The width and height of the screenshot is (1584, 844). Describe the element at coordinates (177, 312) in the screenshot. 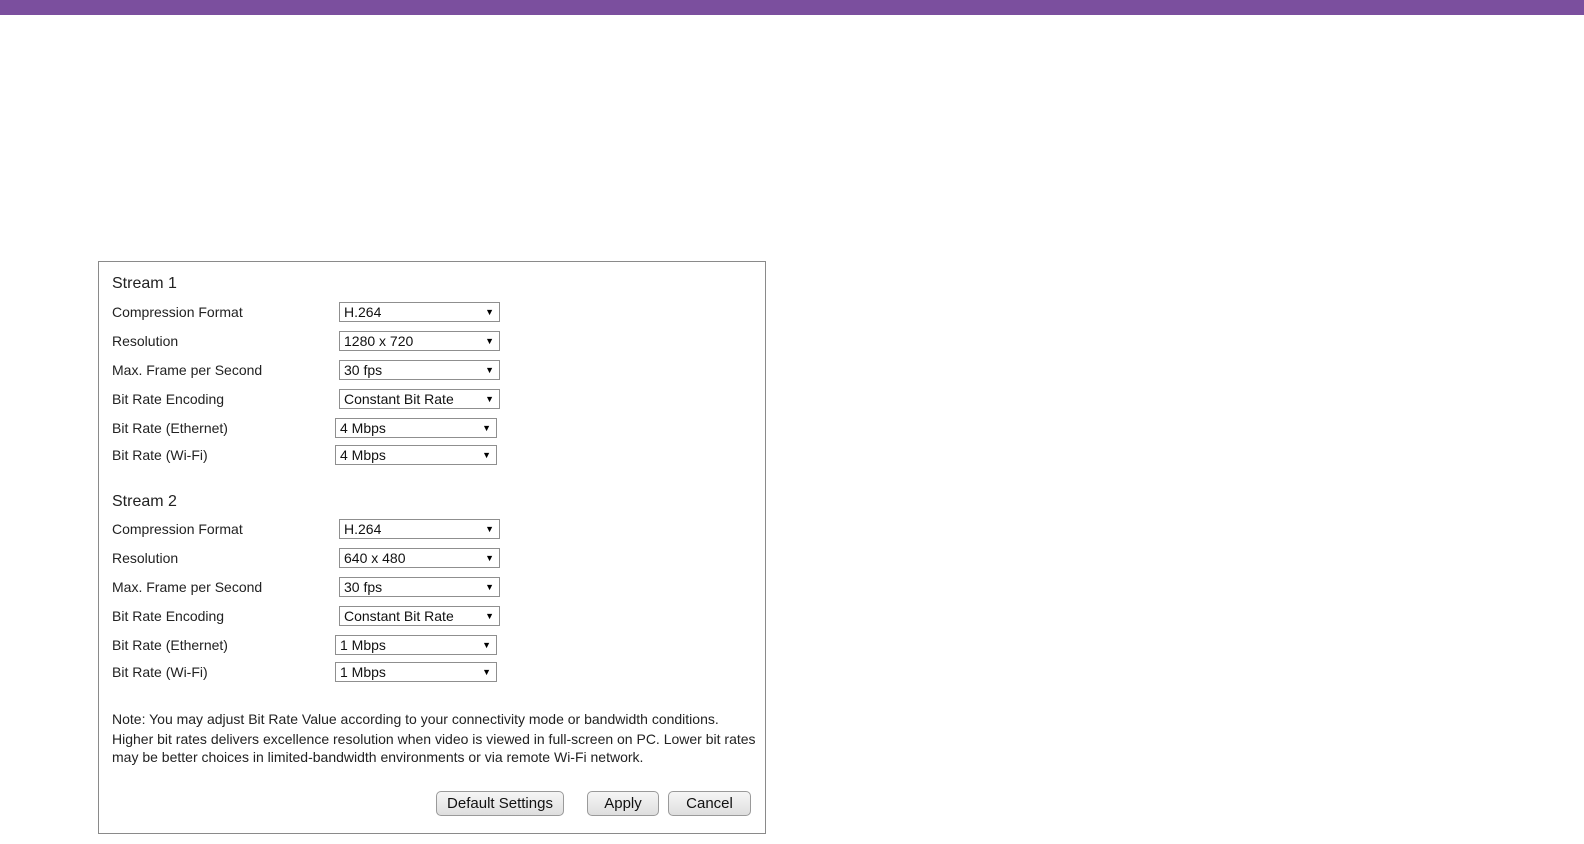

I see `stream-1-compression-format-label: Compression Format` at that location.